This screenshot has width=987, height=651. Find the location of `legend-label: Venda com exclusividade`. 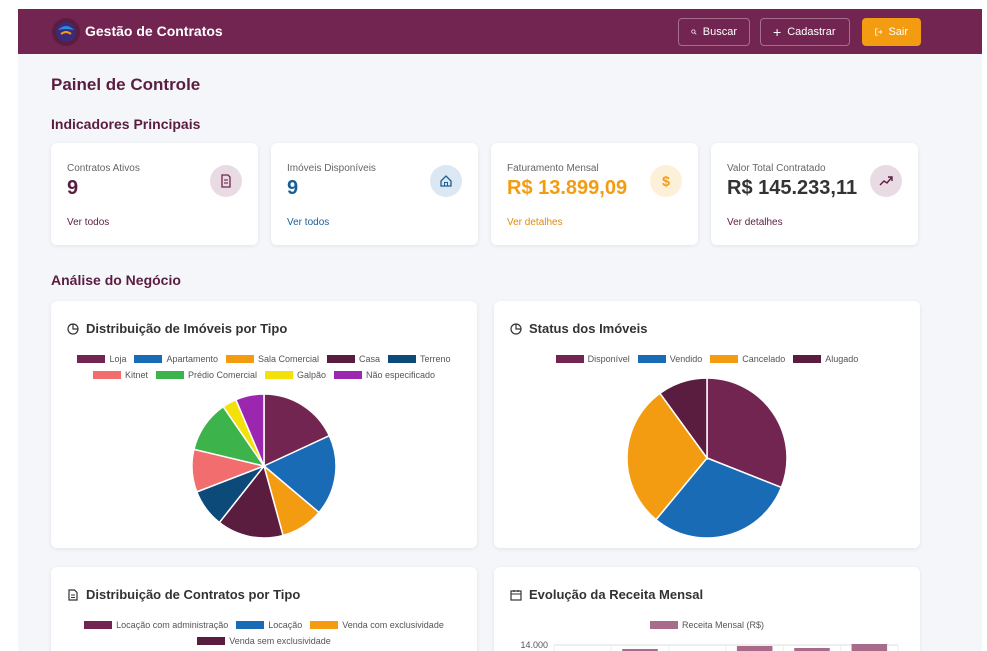

legend-label: Venda com exclusividade is located at coordinates (393, 625).